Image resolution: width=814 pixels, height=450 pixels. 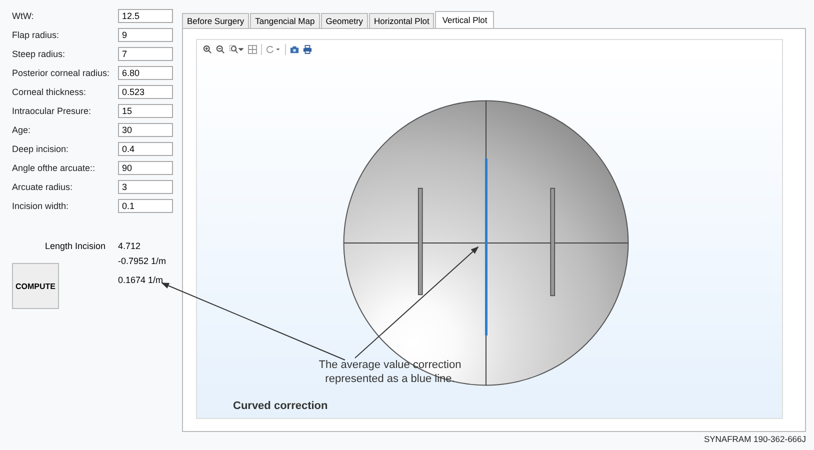 What do you see at coordinates (50, 91) in the screenshot?
I see `field-label: Corneal thickness:` at bounding box center [50, 91].